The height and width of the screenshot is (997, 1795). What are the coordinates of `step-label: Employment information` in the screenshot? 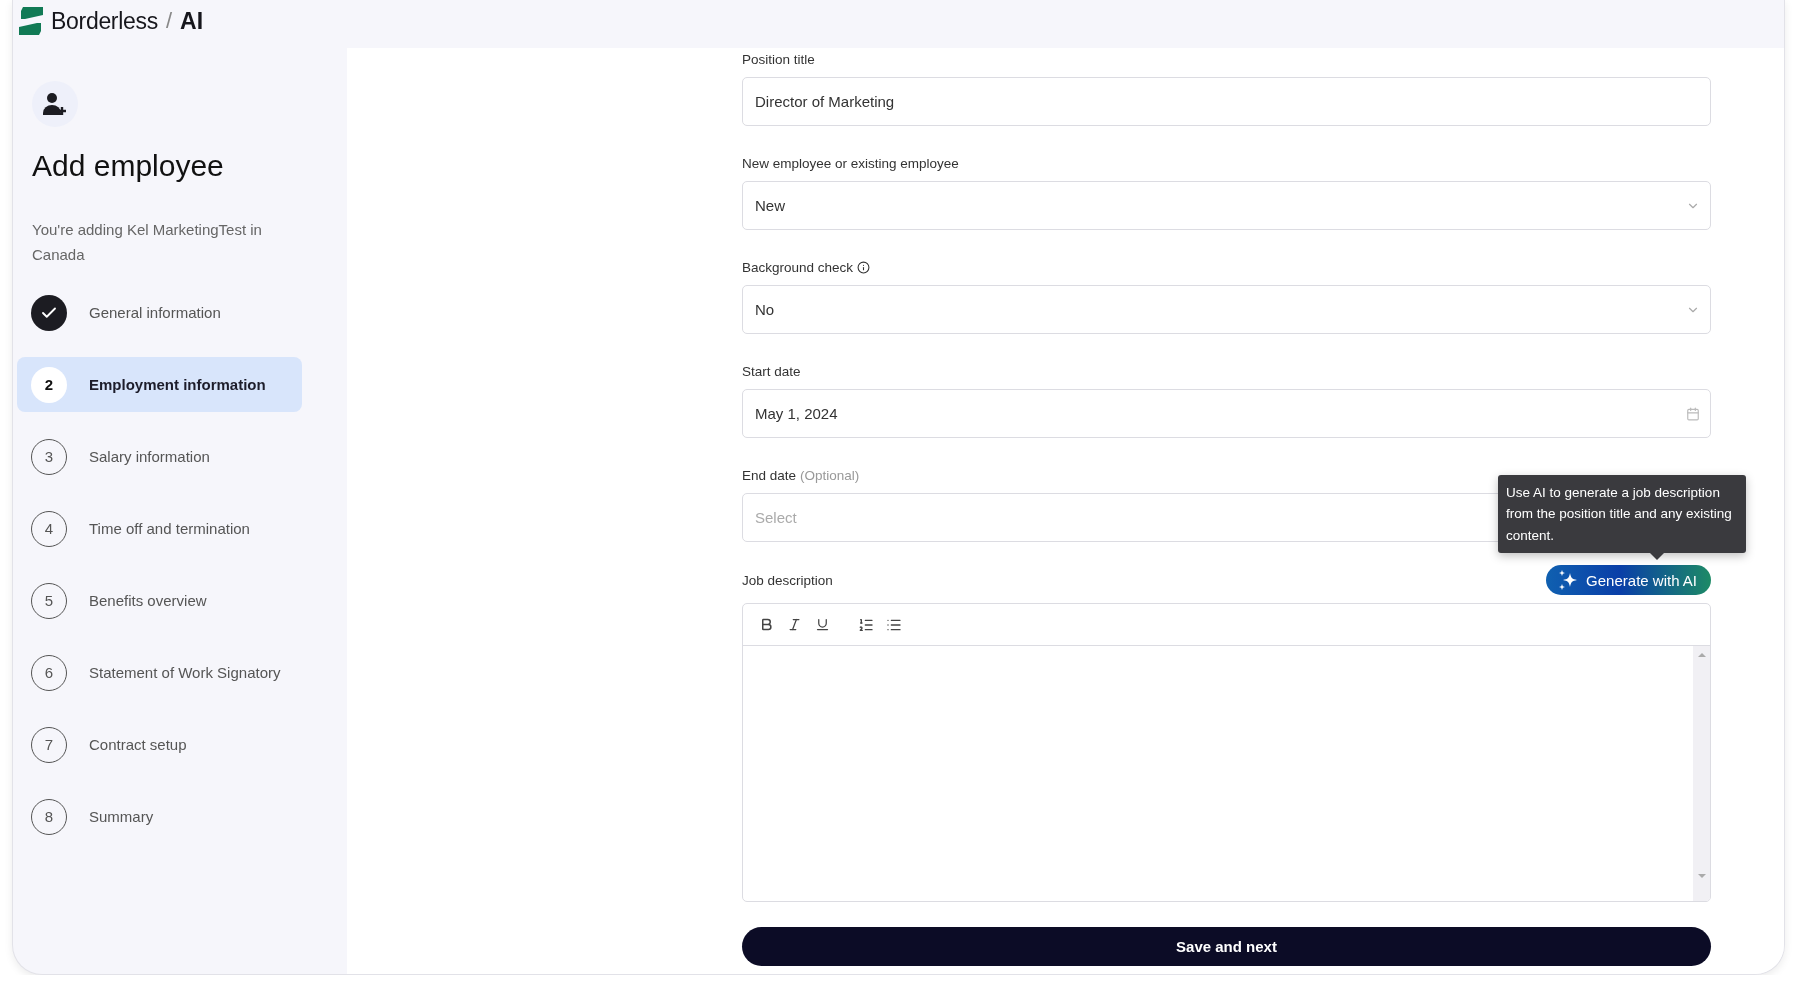 It's located at (178, 385).